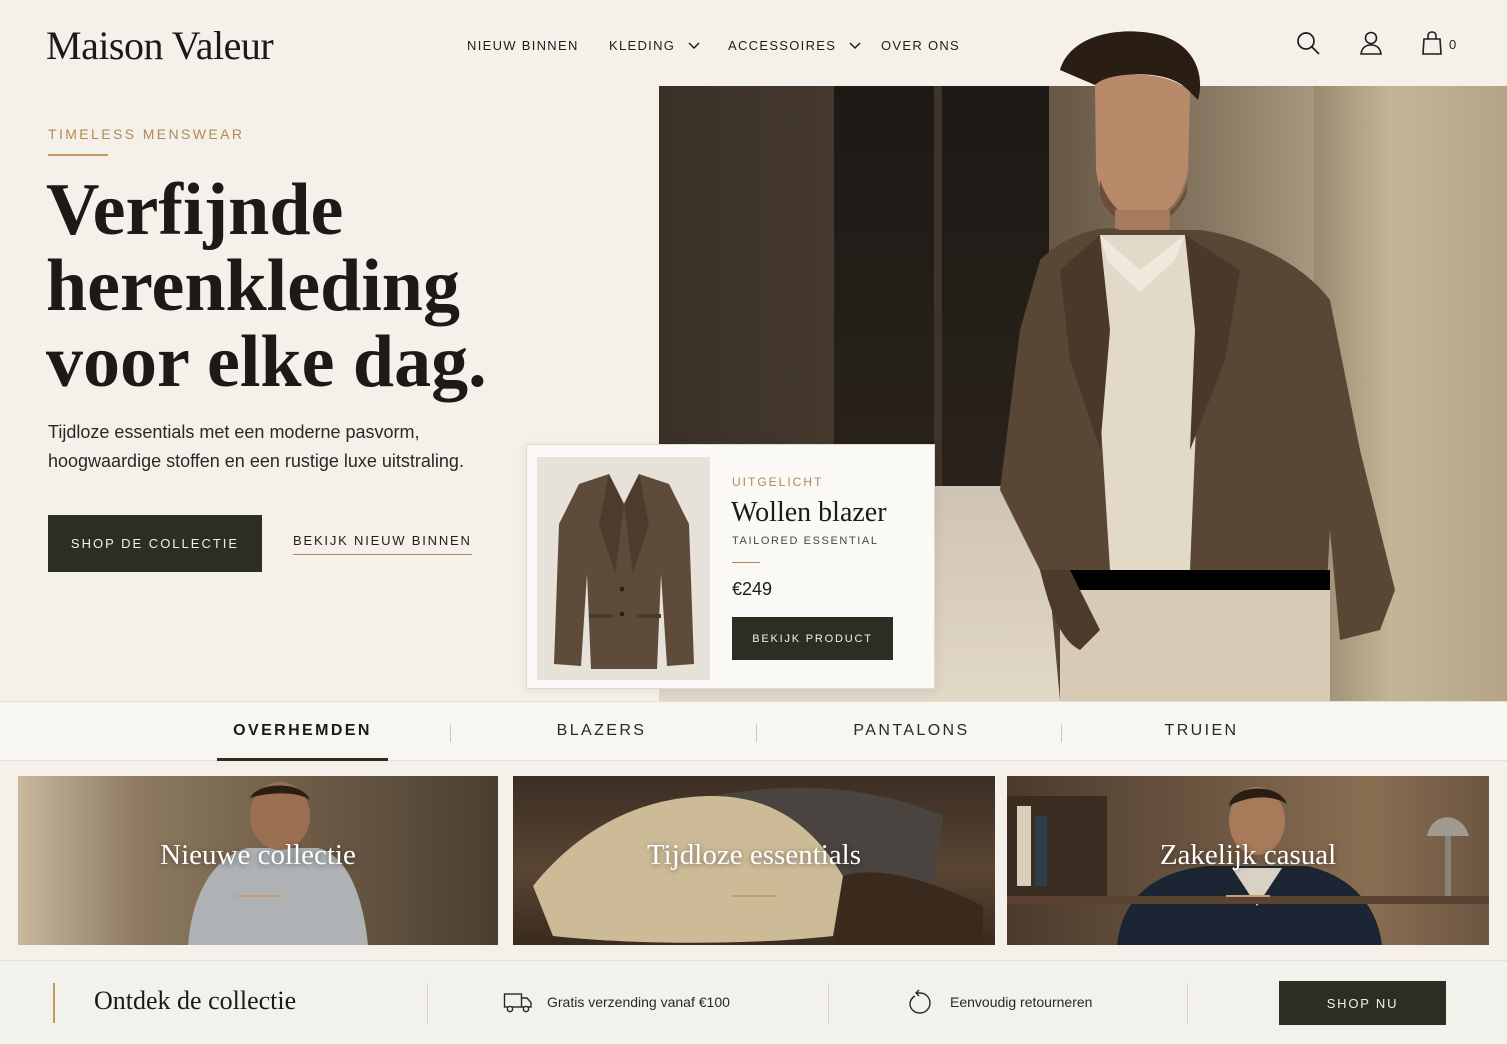 The height and width of the screenshot is (1044, 1507). Describe the element at coordinates (809, 512) in the screenshot. I see `featured-title: Wollen blazer` at that location.